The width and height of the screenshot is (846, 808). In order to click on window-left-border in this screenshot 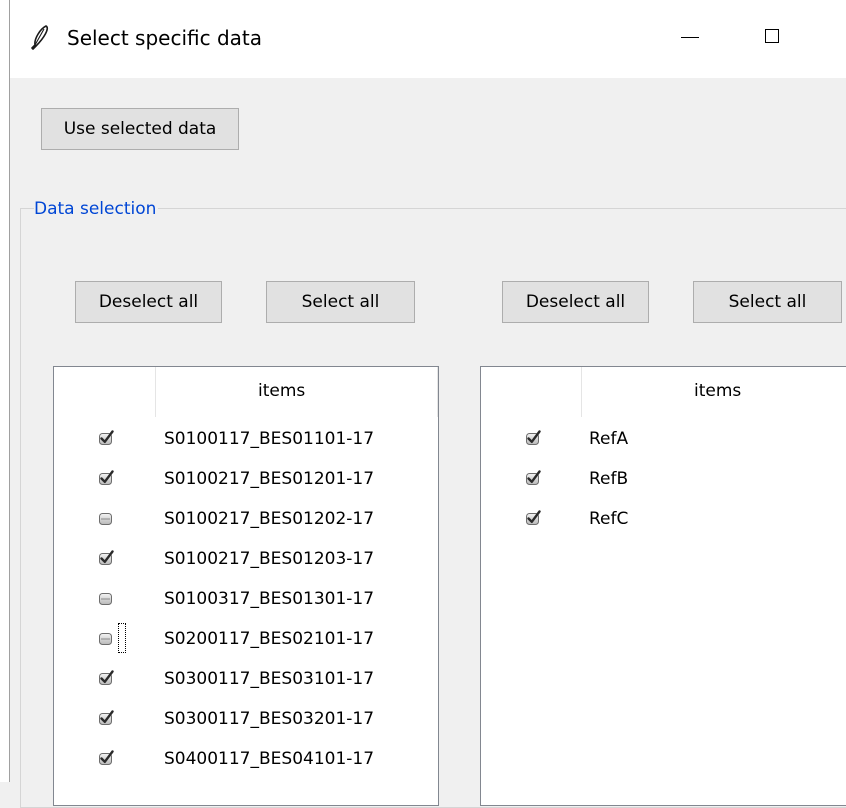, I will do `click(9, 391)`.